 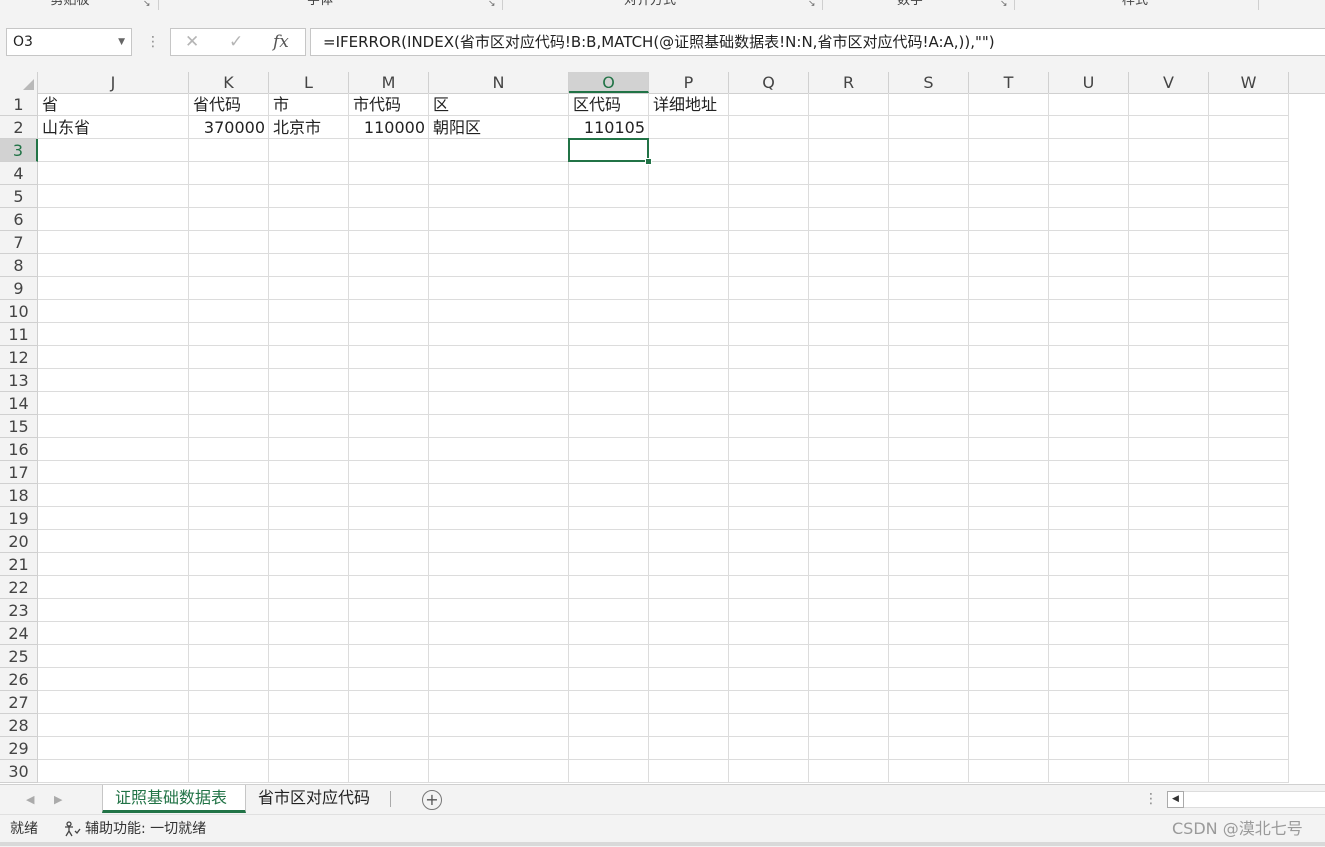 I want to click on clipboard-launcher-icon: ↘, so click(x=147, y=4).